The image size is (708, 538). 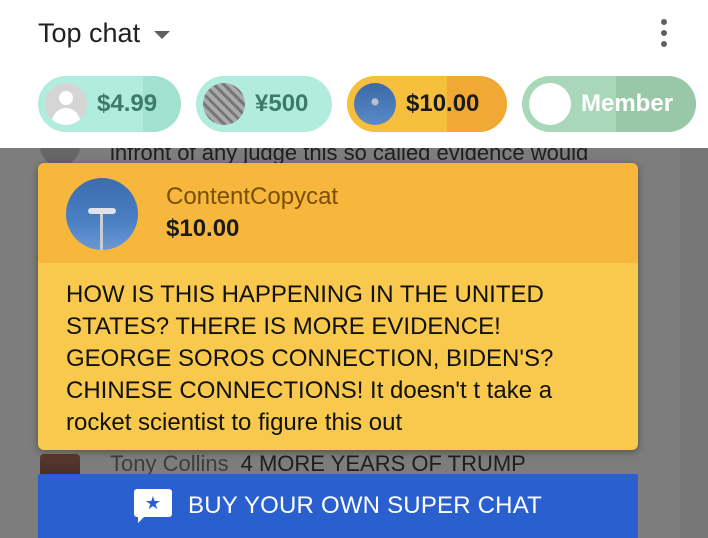 I want to click on default-user-avatar-icon, so click(x=66, y=104).